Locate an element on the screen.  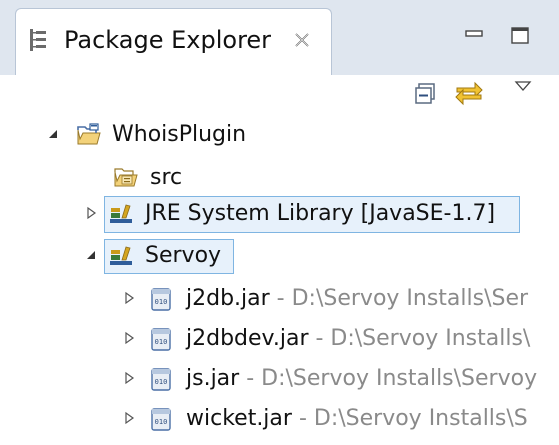
jar-path: D:\Servoy Installs\S is located at coordinates (420, 418).